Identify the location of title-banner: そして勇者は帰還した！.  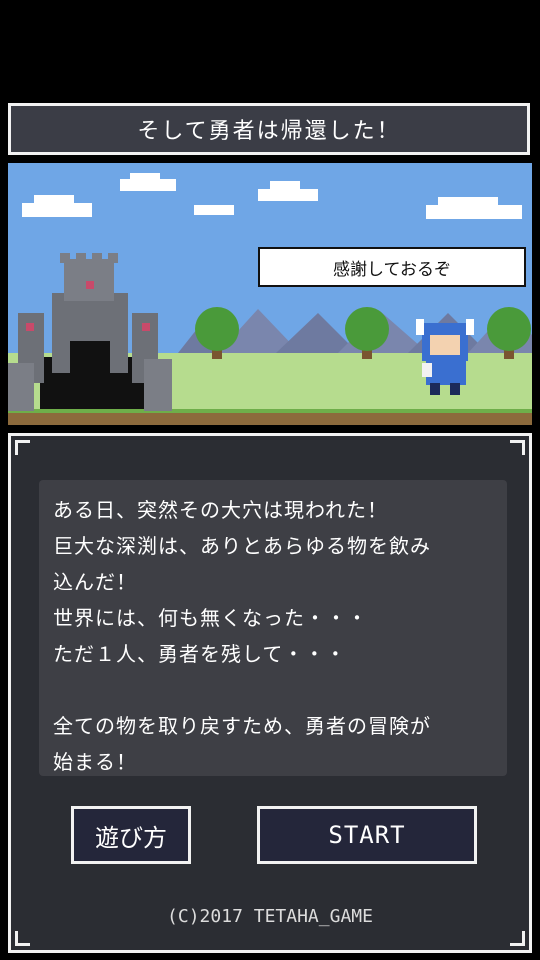
(269, 129).